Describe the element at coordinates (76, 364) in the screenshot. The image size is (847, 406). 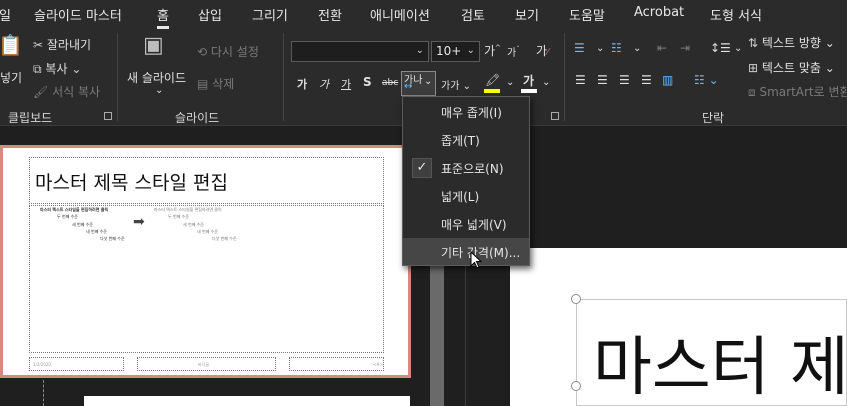
I see `thumb-footer-date: 1/2/2020` at that location.